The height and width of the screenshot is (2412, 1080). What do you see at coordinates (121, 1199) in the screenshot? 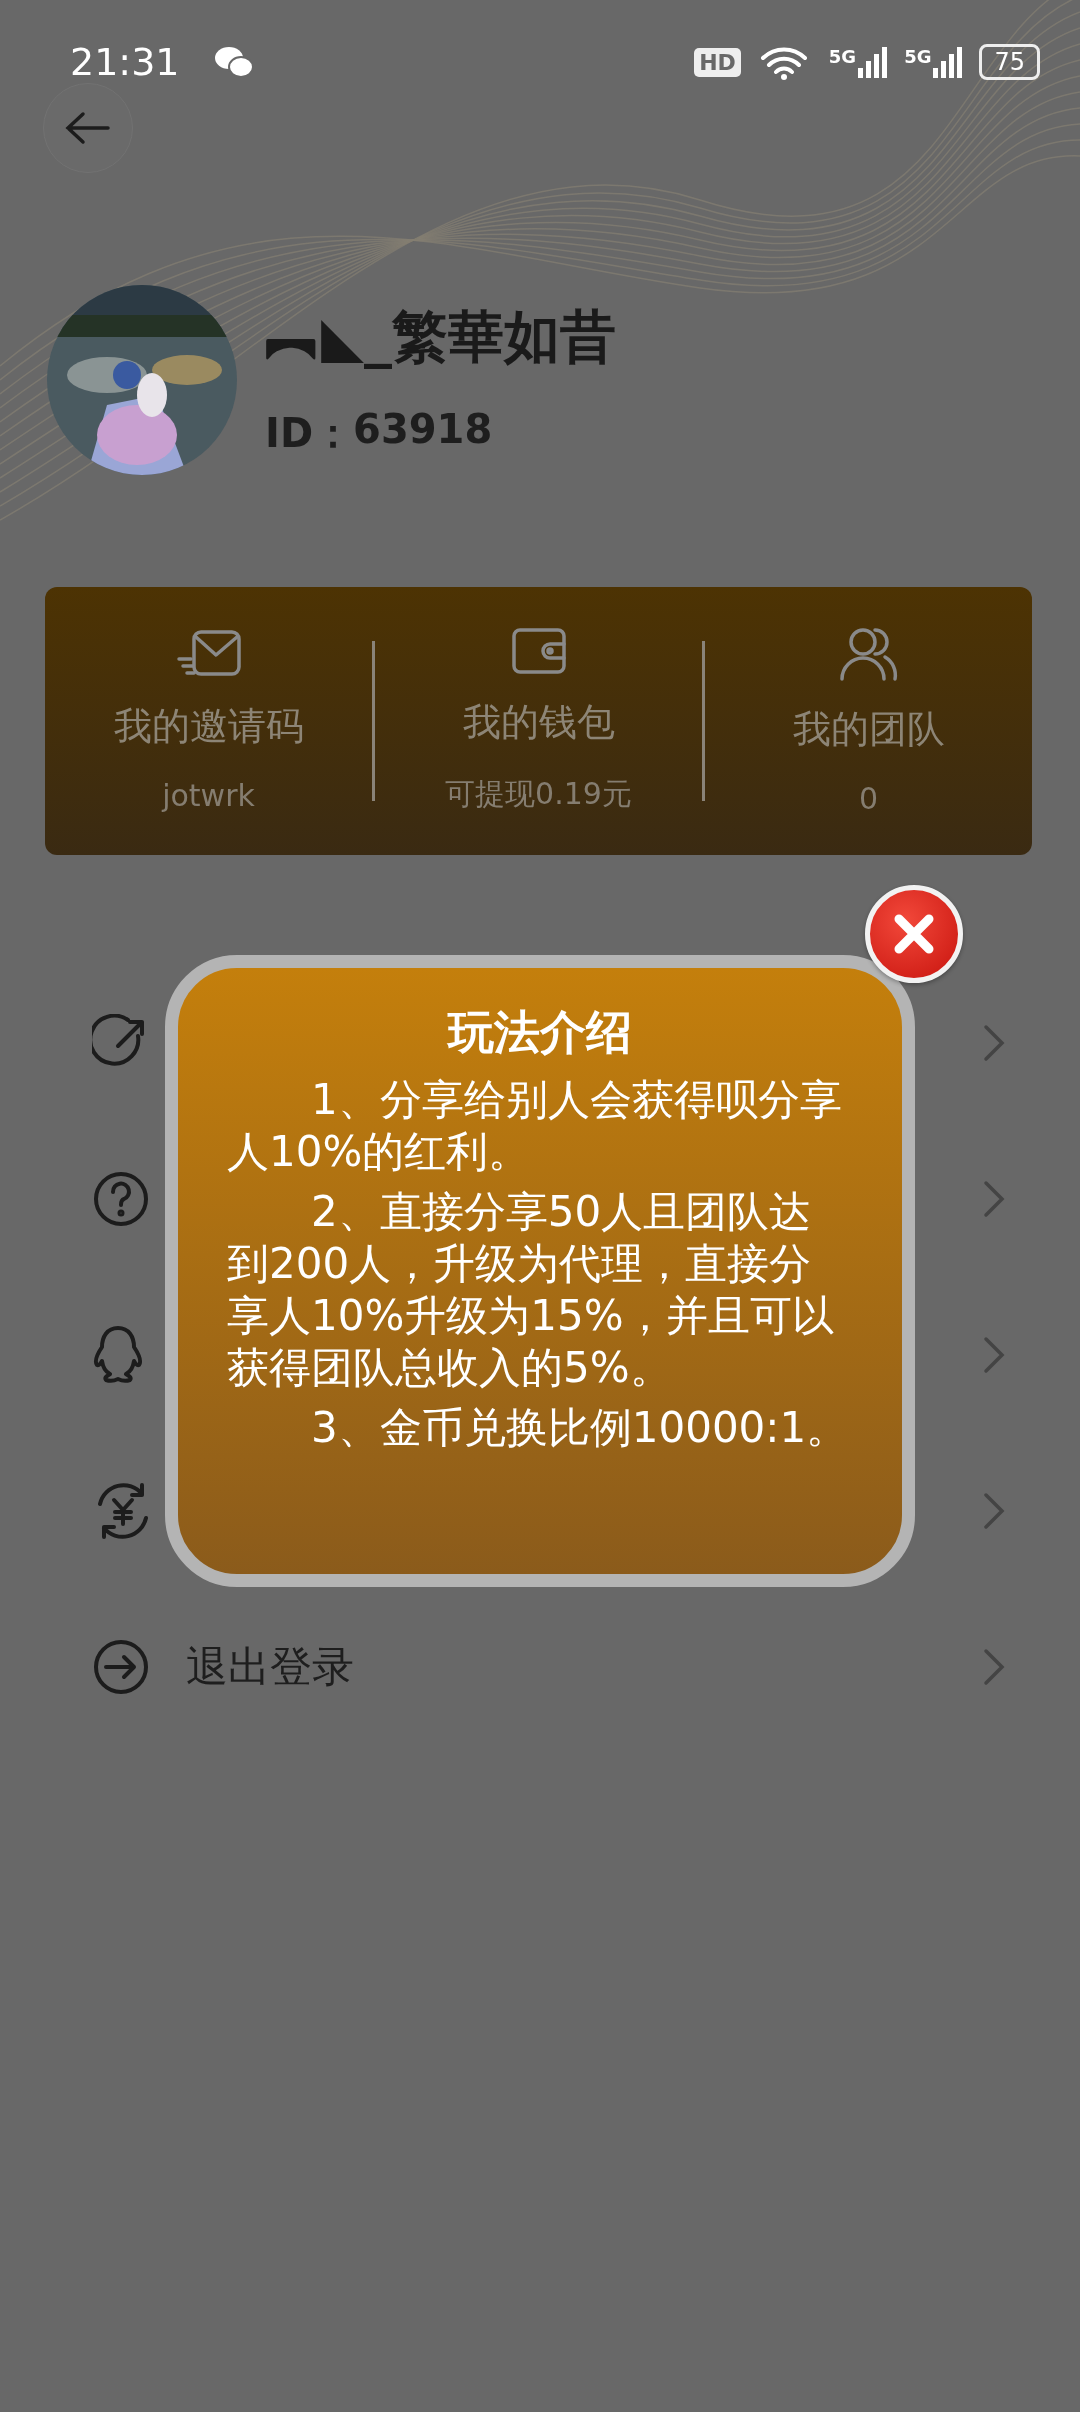
I see `help-icon` at bounding box center [121, 1199].